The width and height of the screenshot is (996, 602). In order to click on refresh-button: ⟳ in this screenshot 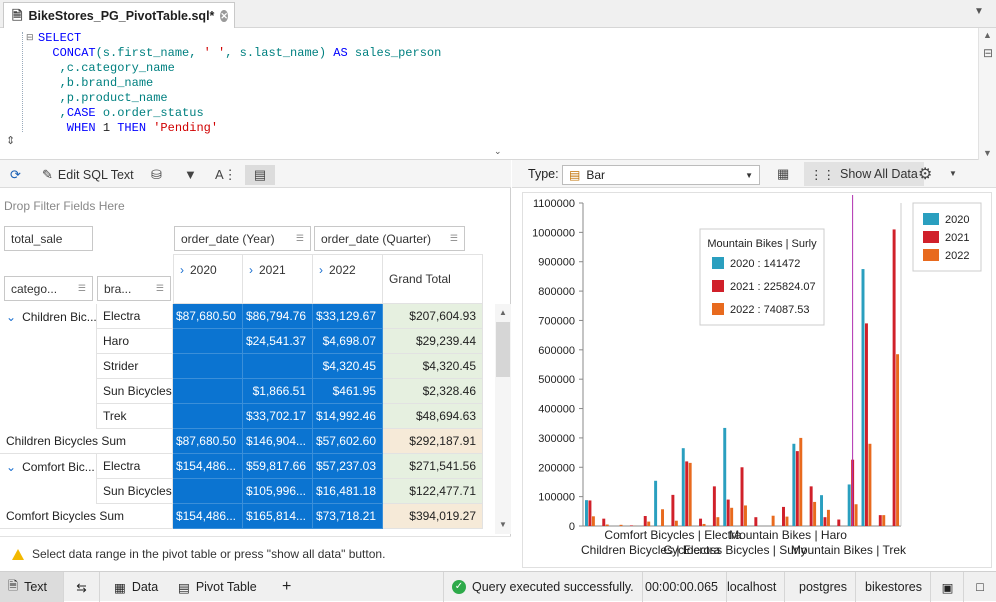, I will do `click(15, 175)`.